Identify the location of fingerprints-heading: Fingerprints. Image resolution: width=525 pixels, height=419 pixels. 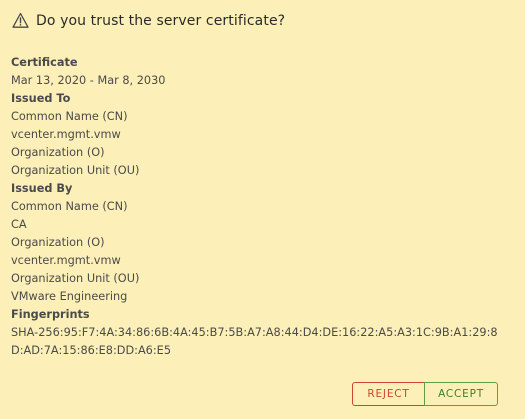
(50, 314).